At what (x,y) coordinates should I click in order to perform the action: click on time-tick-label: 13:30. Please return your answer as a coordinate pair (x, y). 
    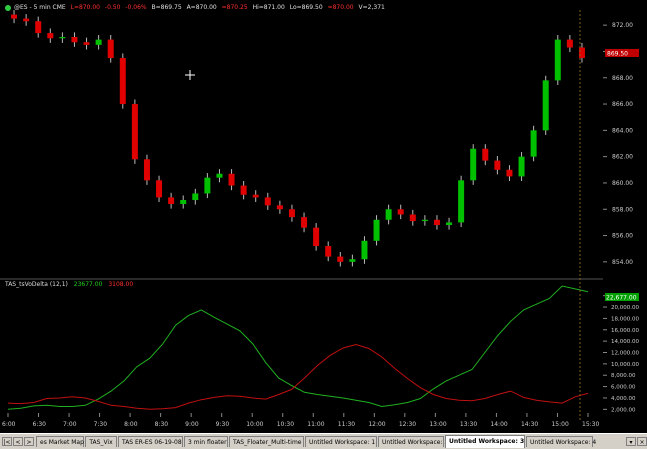
    Looking at the image, I should click on (468, 424).